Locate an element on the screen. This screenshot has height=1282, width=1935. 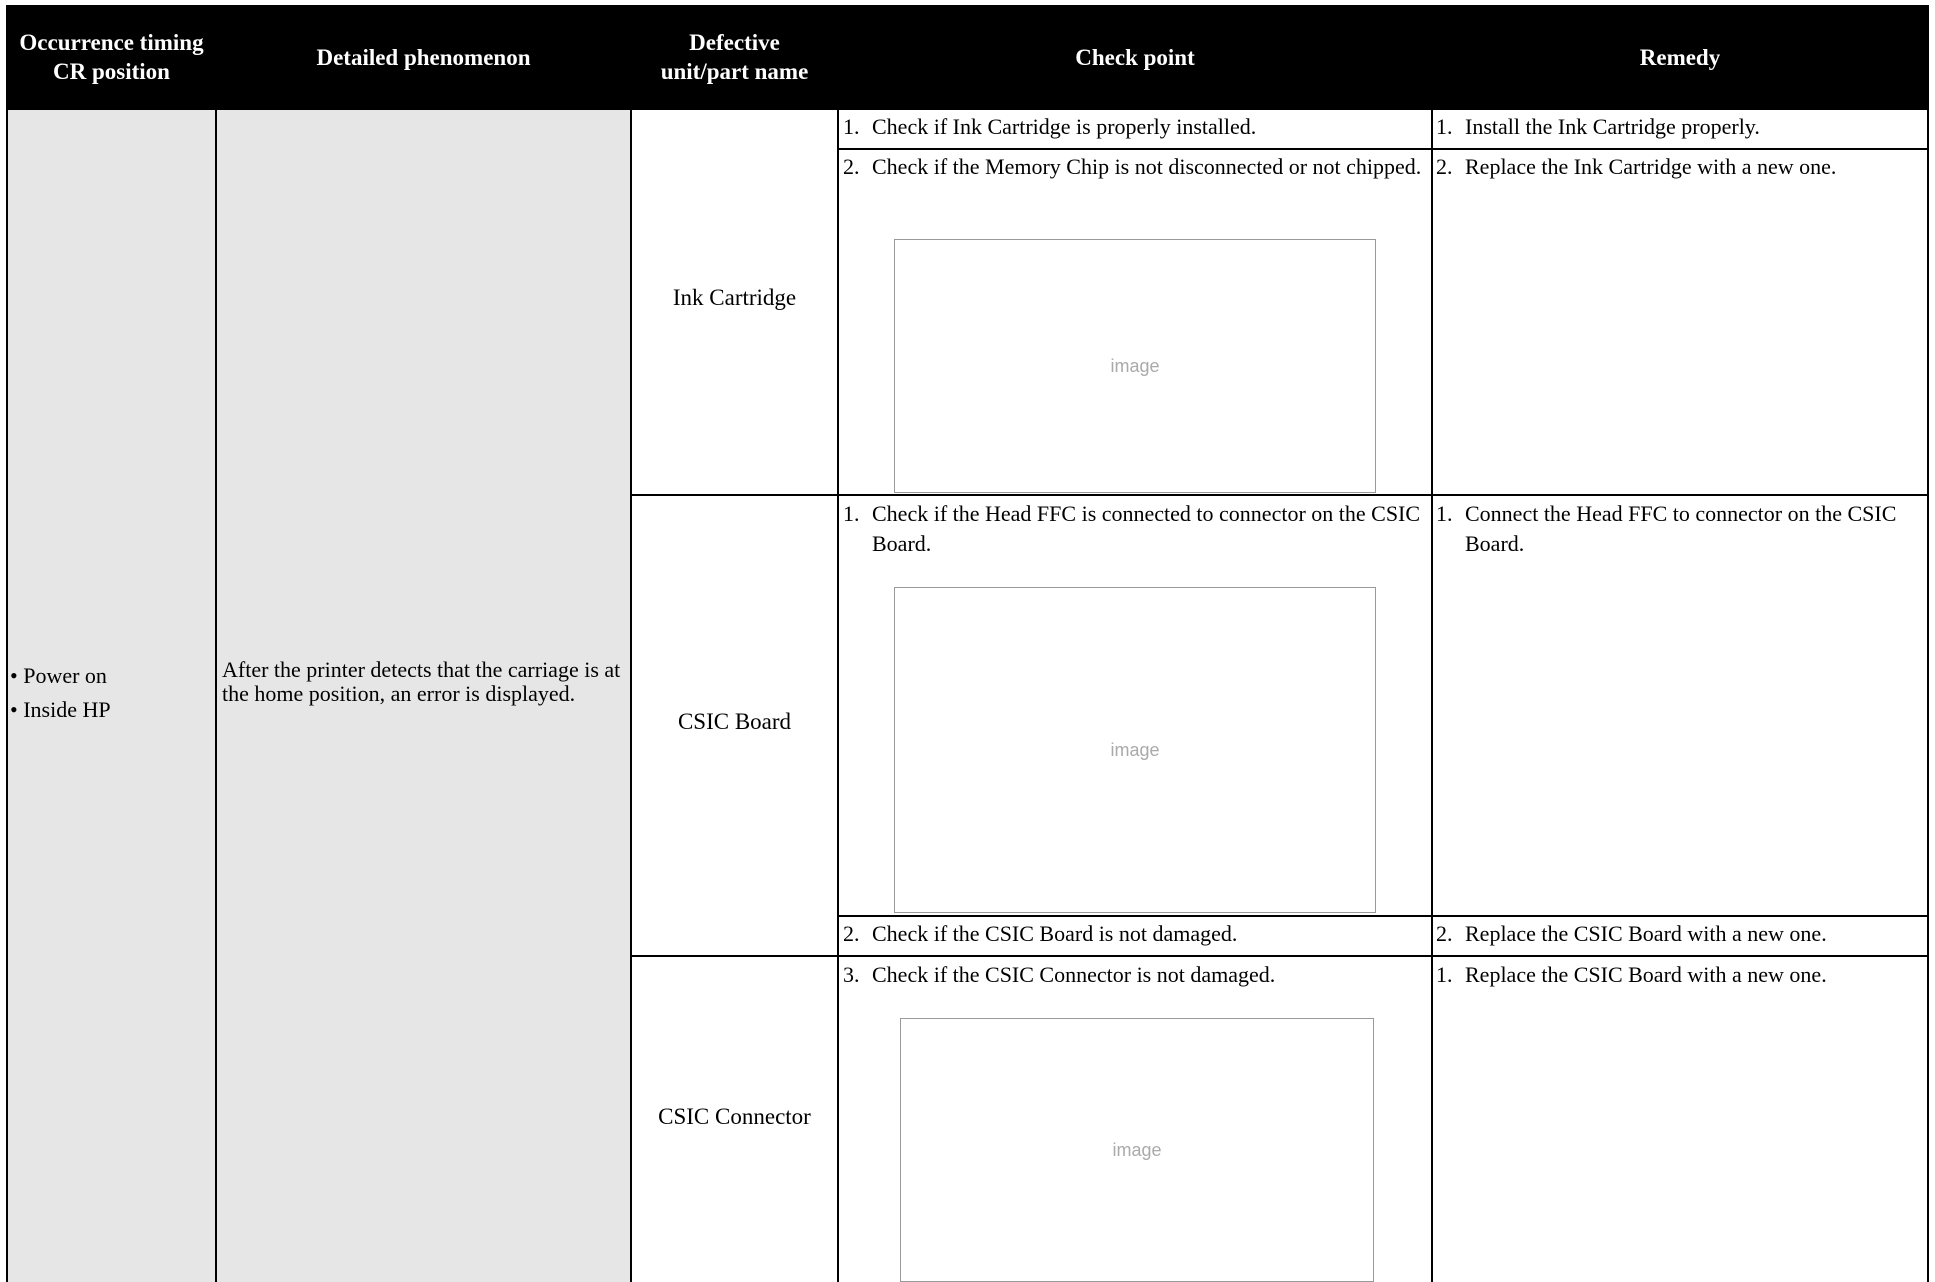
part-ink-cartridge: Ink Cartridge is located at coordinates (734, 297).